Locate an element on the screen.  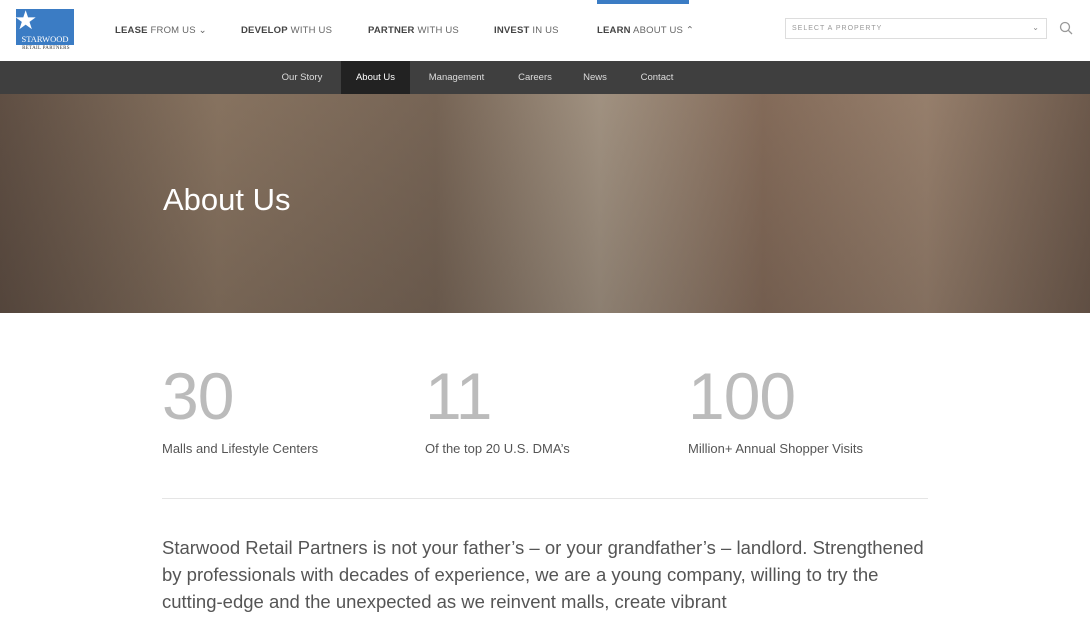
chevron-up-icon: ⌃ is located at coordinates (690, 30).